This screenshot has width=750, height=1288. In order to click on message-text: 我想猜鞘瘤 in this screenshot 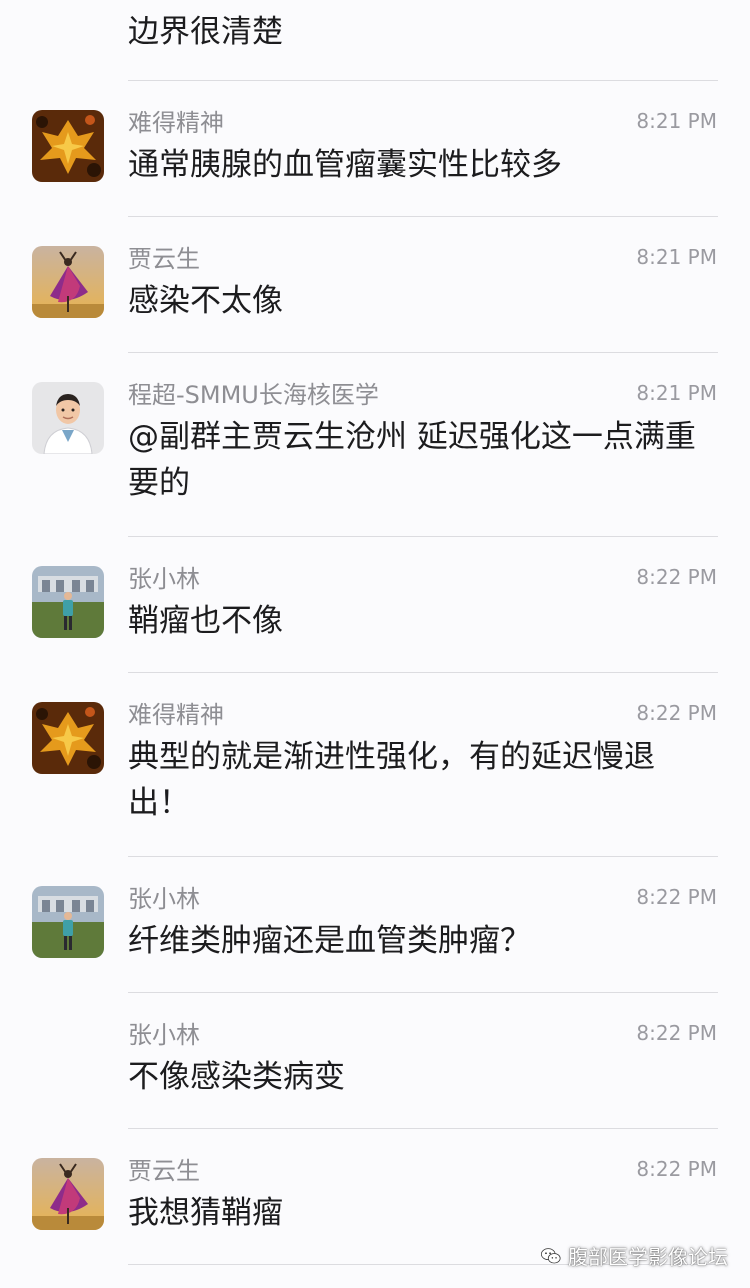, I will do `click(205, 1213)`.